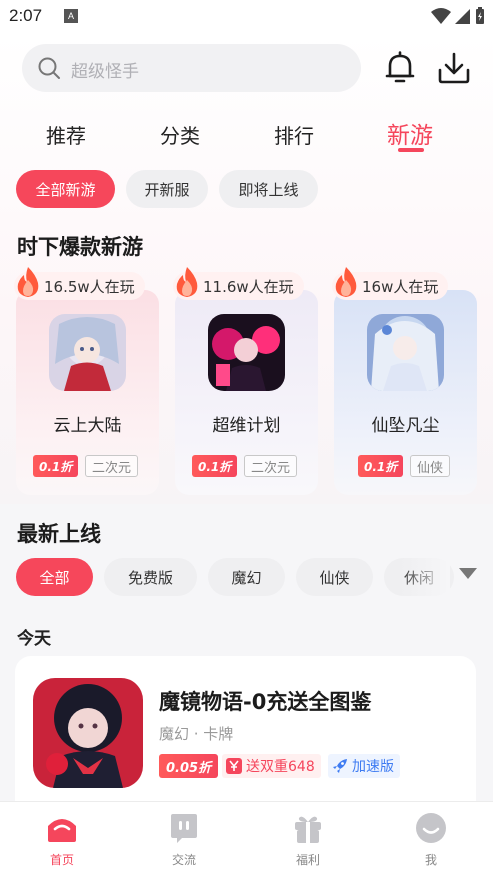 Image resolution: width=493 pixels, height=876 pixels. What do you see at coordinates (183, 860) in the screenshot?
I see `nav-chat-label: 交流` at bounding box center [183, 860].